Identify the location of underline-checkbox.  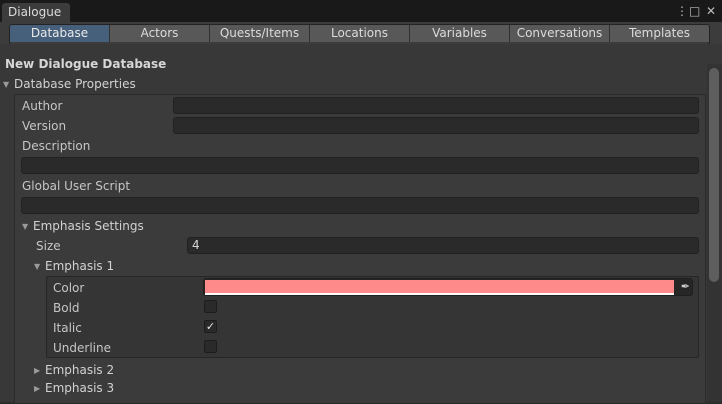
(210, 346).